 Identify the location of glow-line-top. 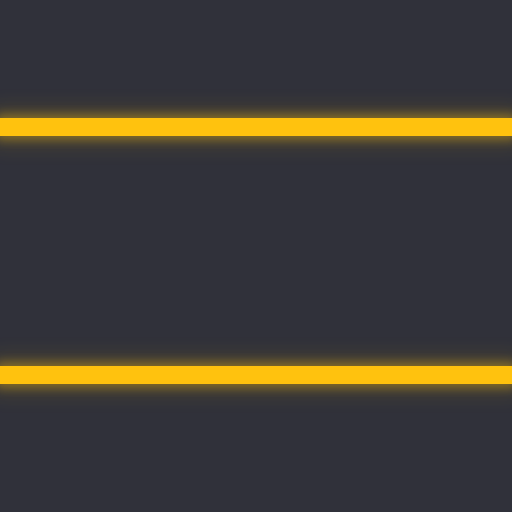
(256, 127).